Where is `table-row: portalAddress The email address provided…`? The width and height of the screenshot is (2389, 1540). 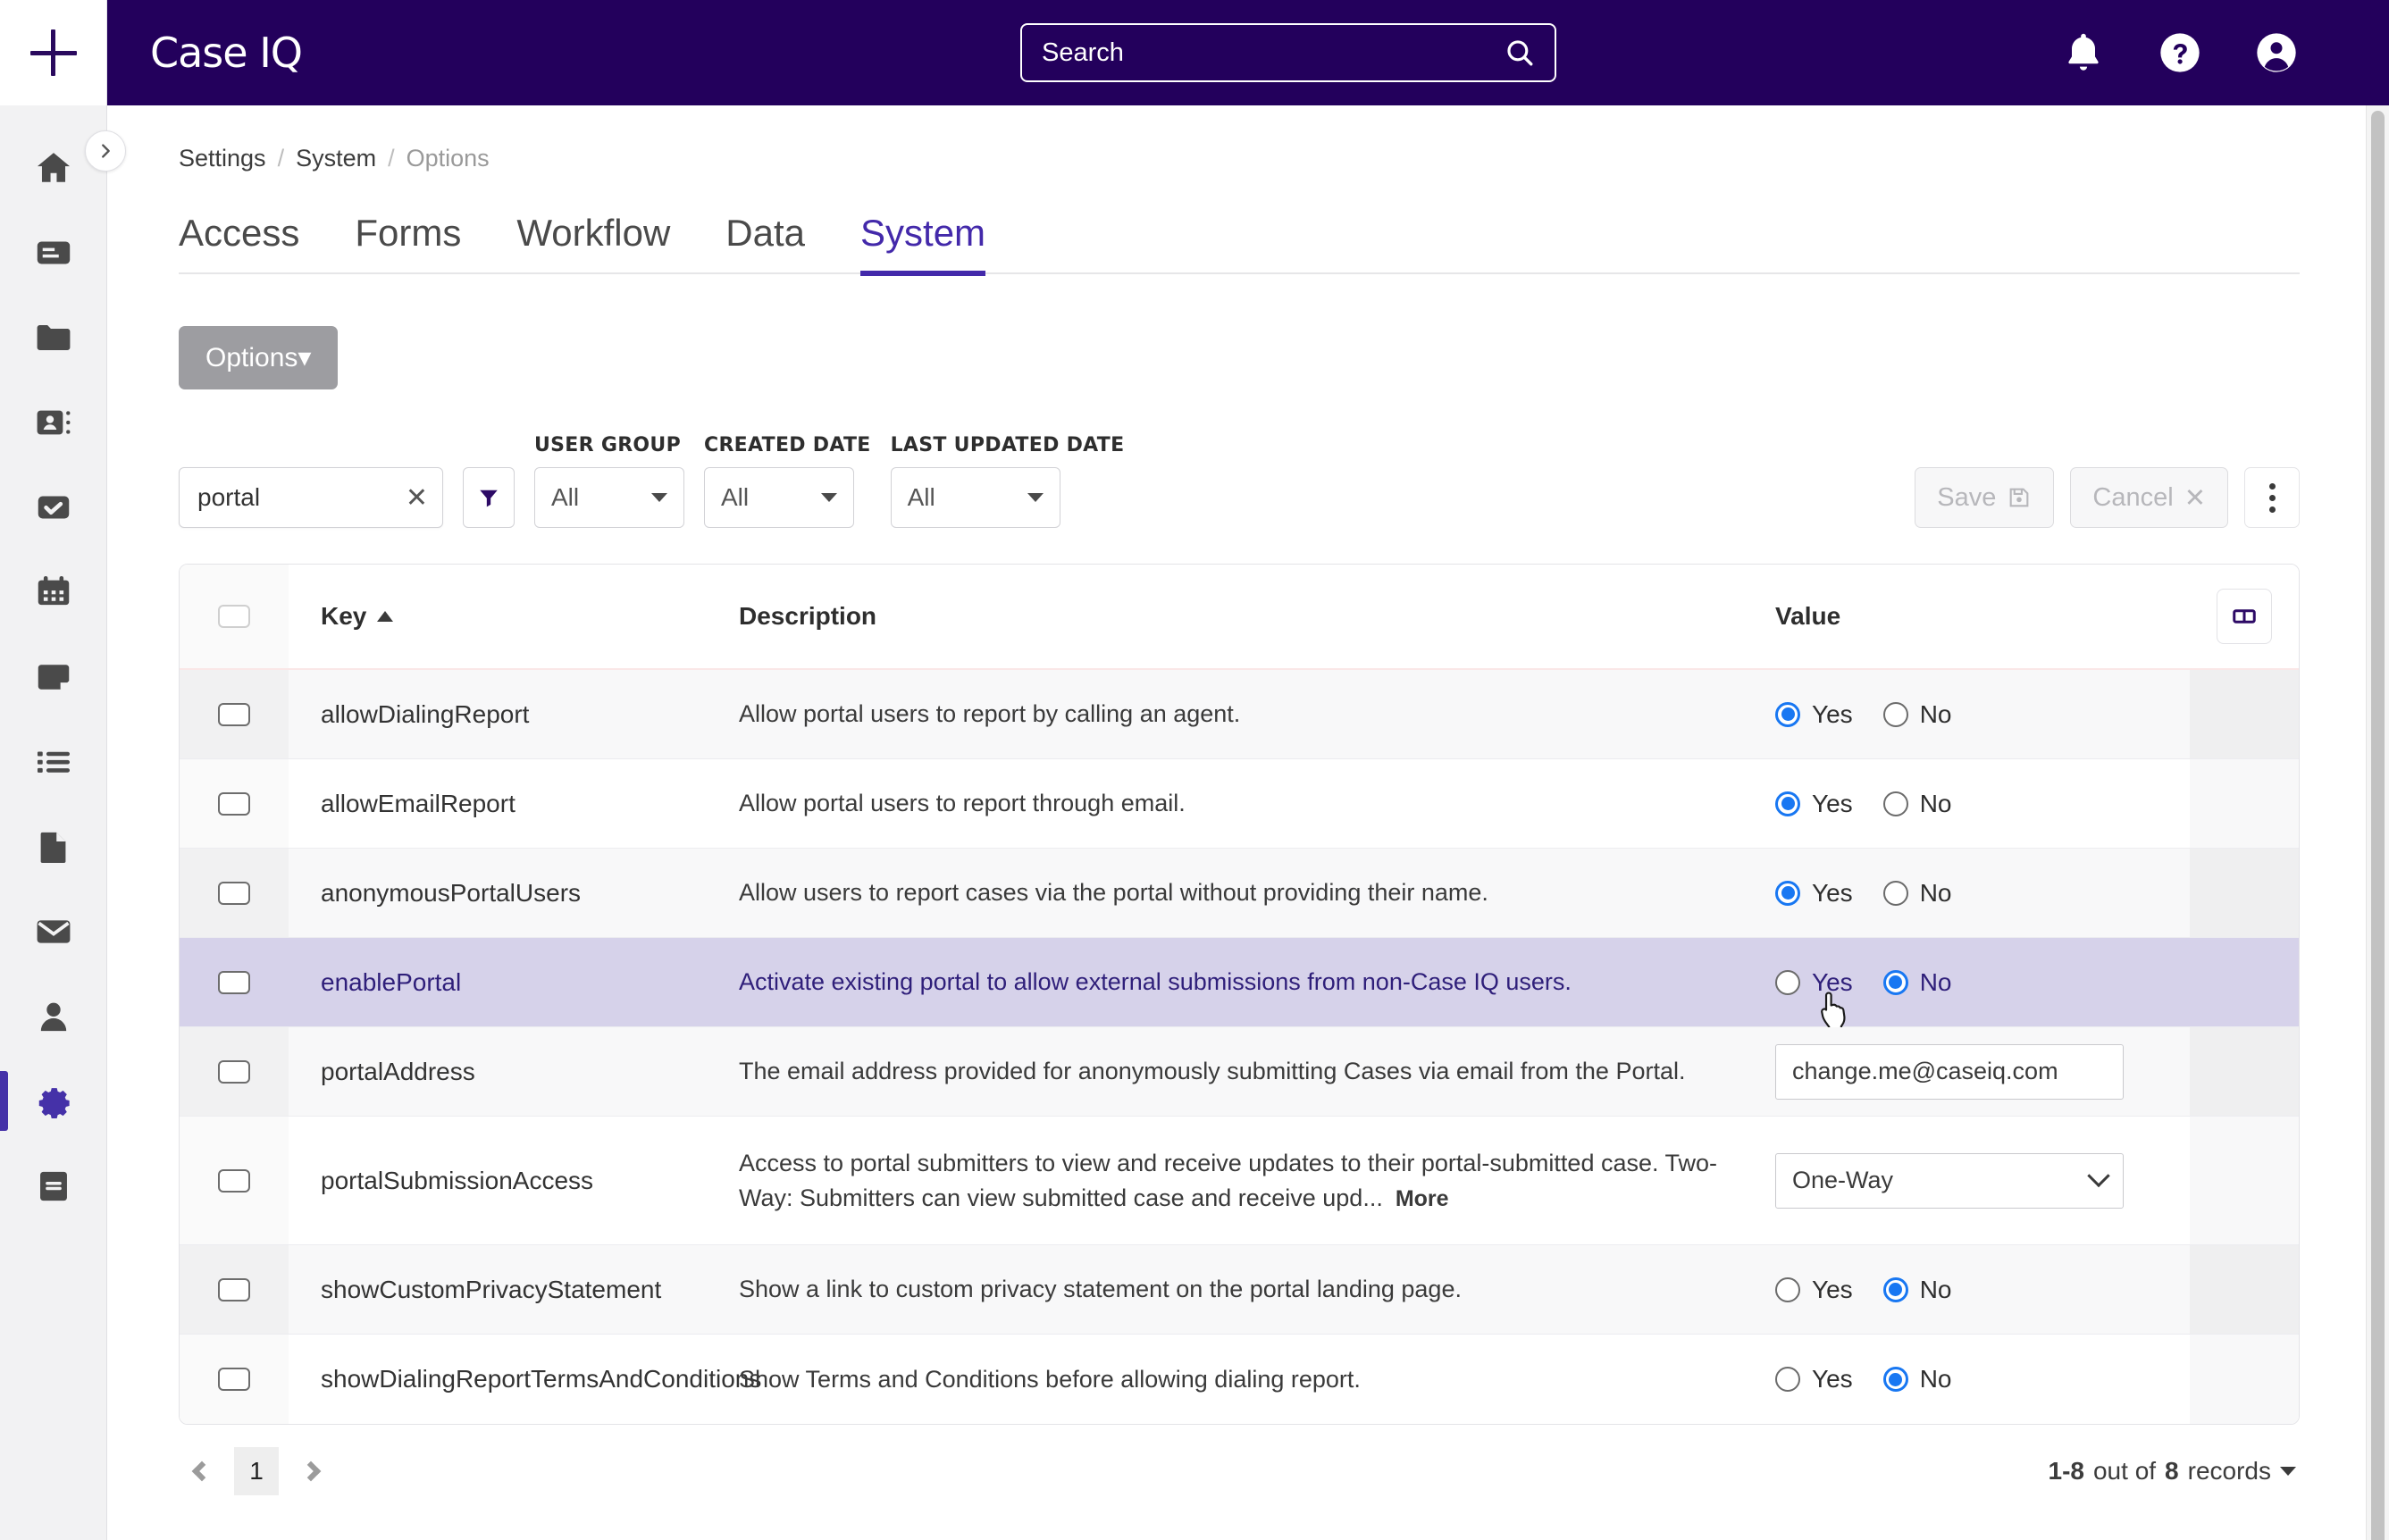
table-row: portalAddress The email address provided… is located at coordinates (1239, 1072).